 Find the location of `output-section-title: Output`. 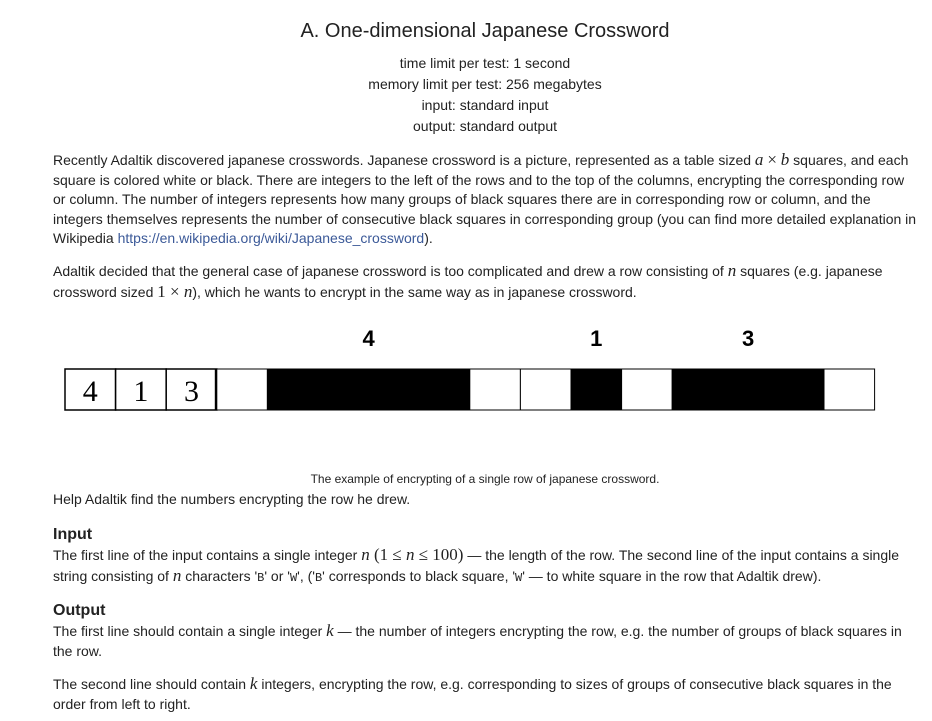

output-section-title: Output is located at coordinates (79, 610).